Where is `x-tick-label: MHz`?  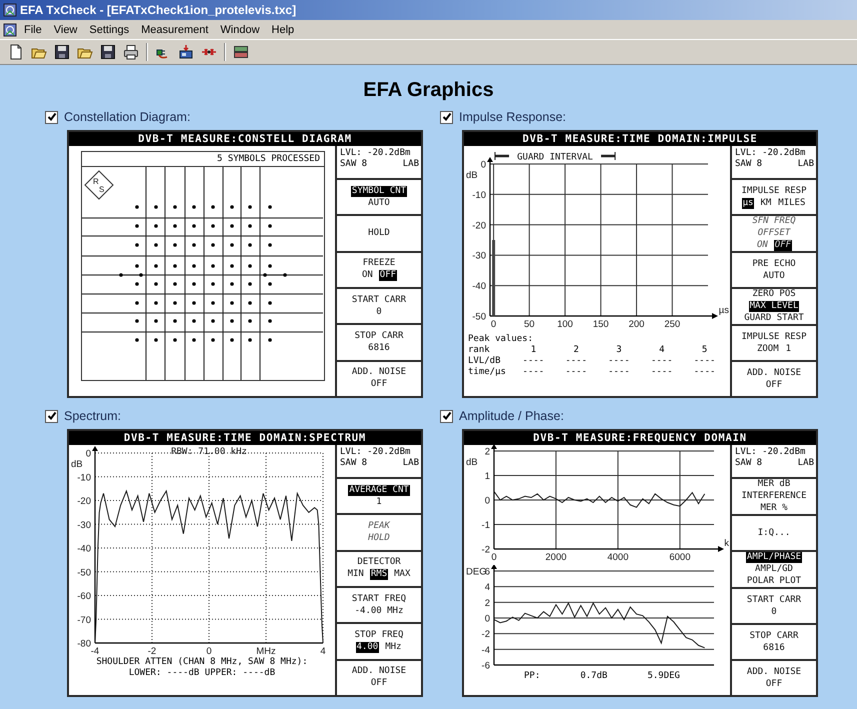
x-tick-label: MHz is located at coordinates (266, 651).